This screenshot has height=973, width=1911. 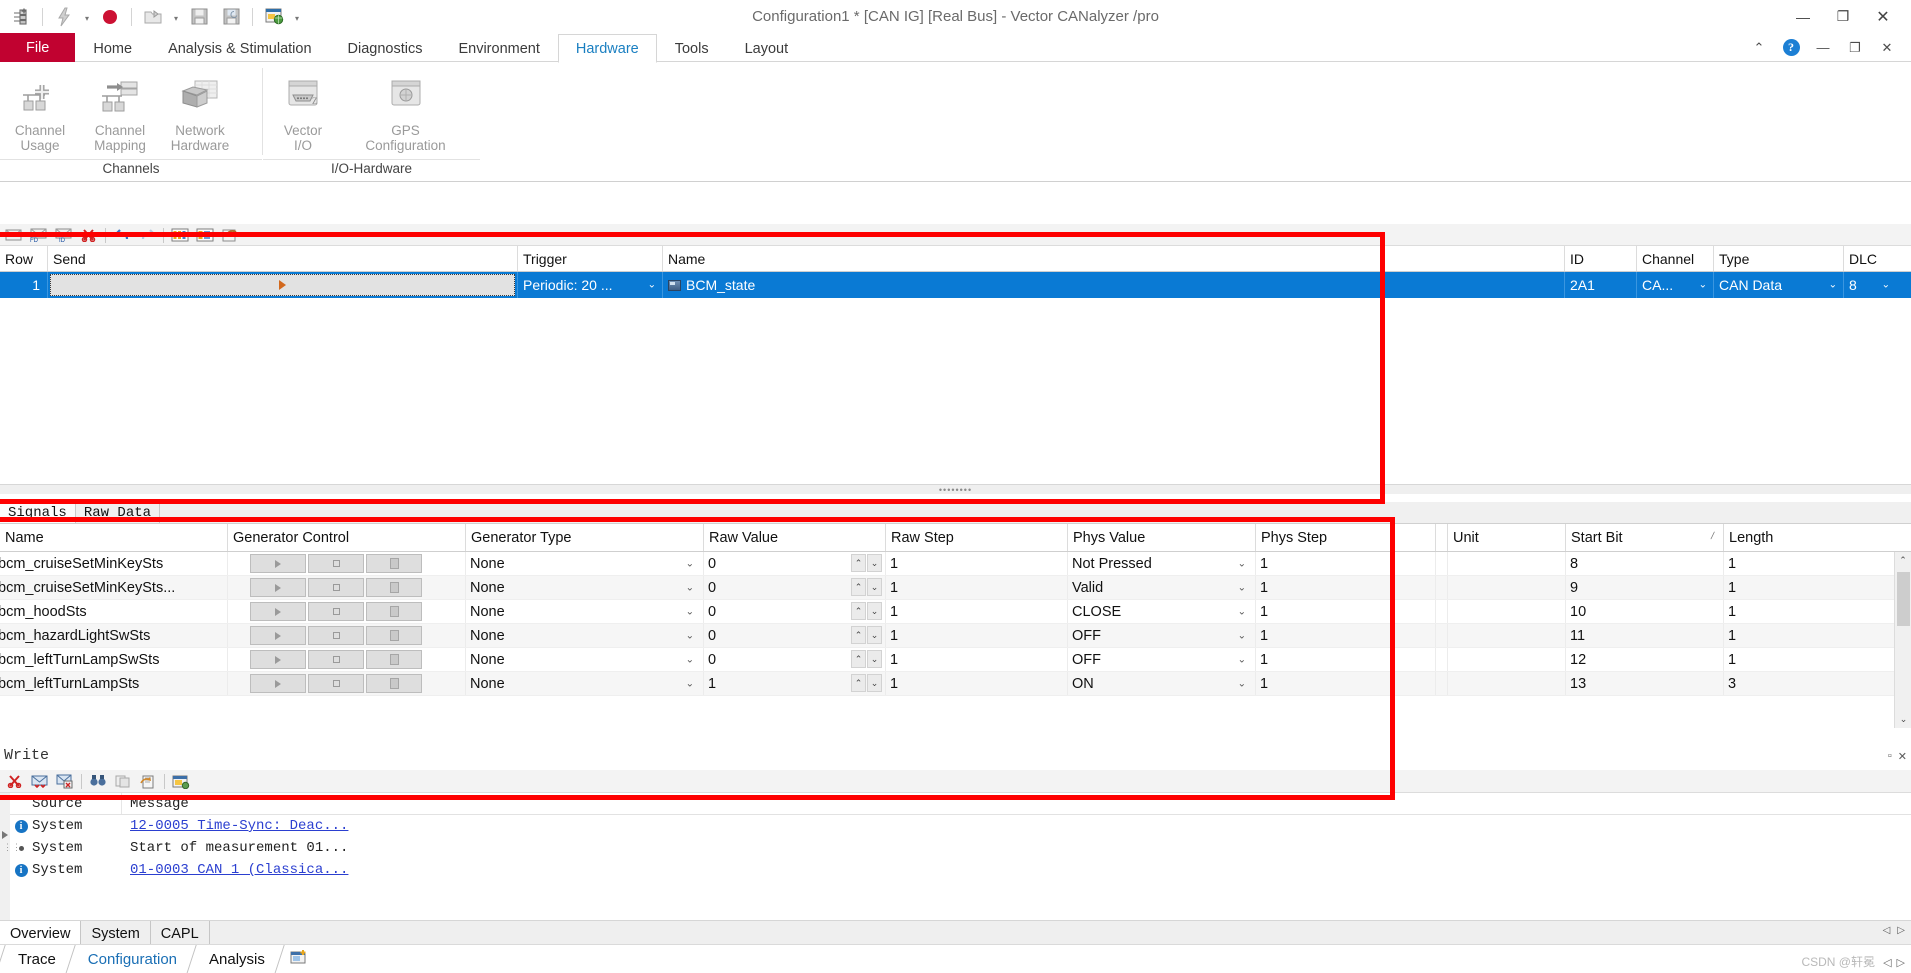 I want to click on tab-file: File, so click(x=38, y=47).